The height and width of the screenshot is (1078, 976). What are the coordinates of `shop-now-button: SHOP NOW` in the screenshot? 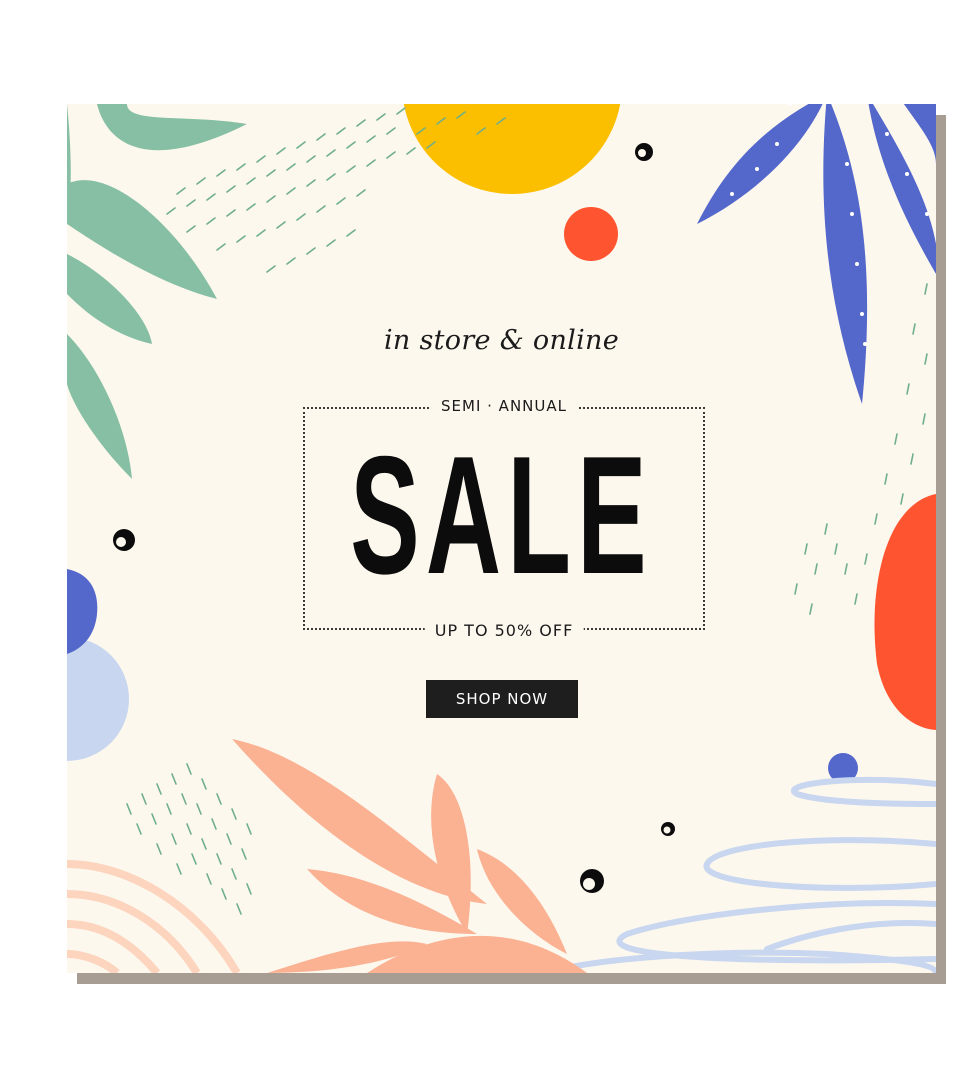 It's located at (502, 699).